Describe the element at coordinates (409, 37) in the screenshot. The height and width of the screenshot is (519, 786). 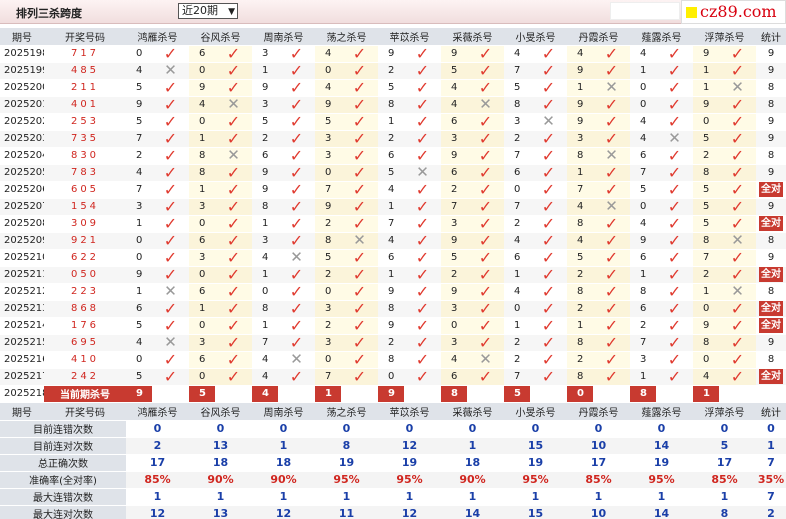
I see `column-header: 苹苡杀号` at that location.